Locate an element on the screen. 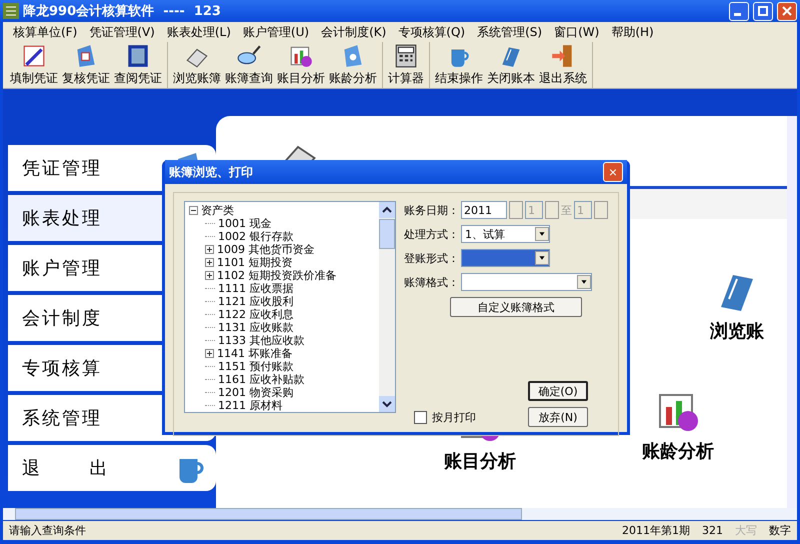  close-icon is located at coordinates (787, 11).